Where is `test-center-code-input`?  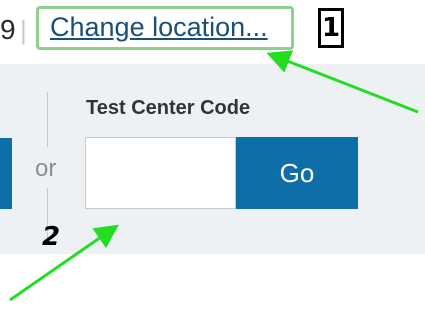 test-center-code-input is located at coordinates (160, 173).